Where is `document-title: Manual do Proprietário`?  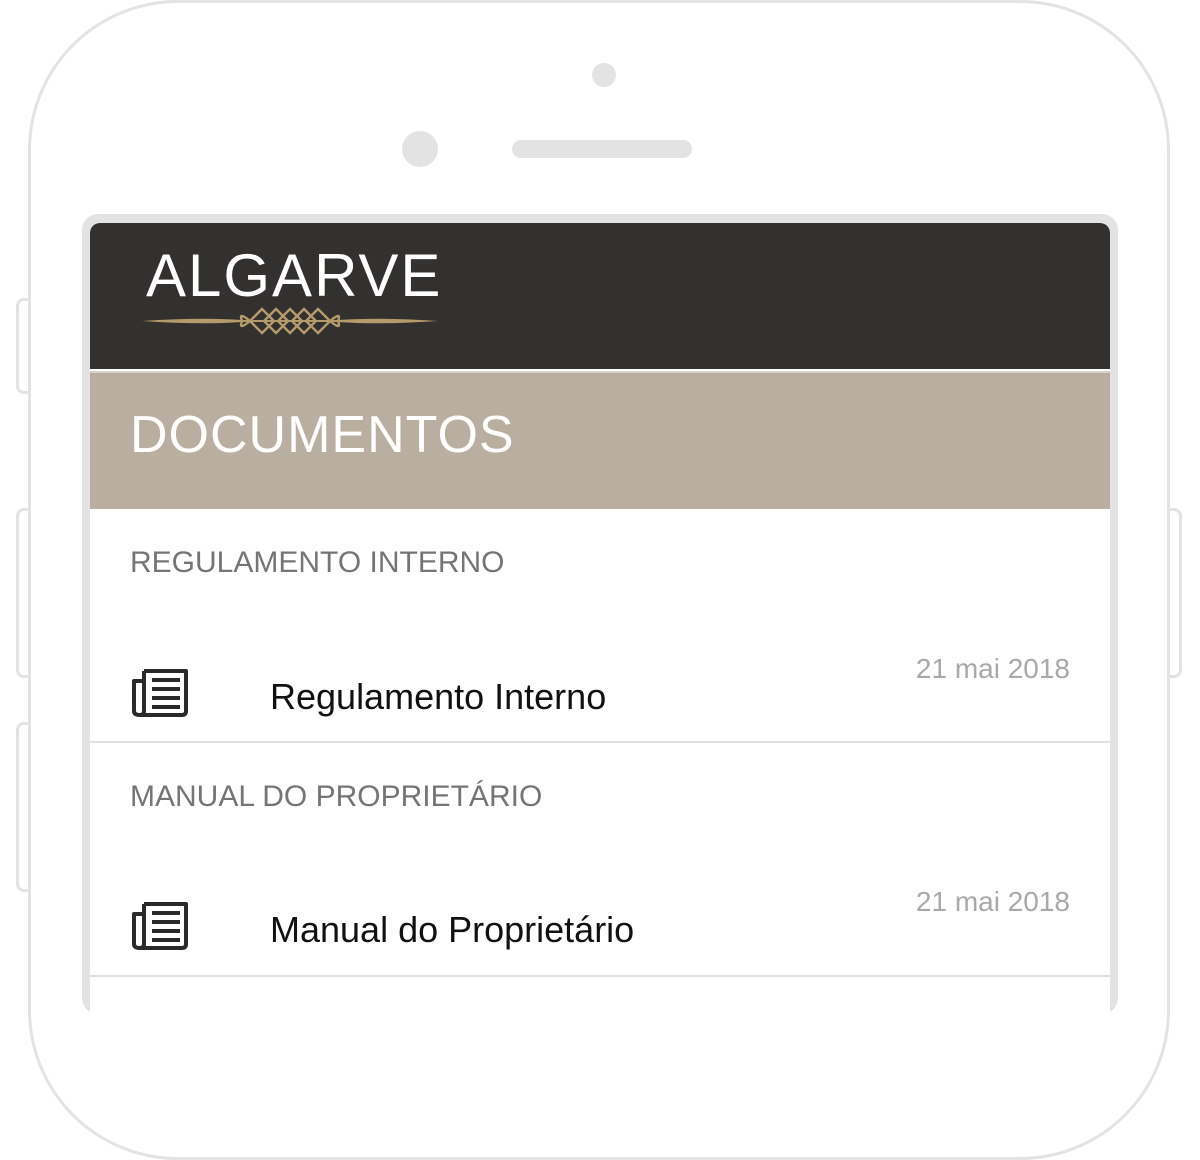
document-title: Manual do Proprietário is located at coordinates (452, 929).